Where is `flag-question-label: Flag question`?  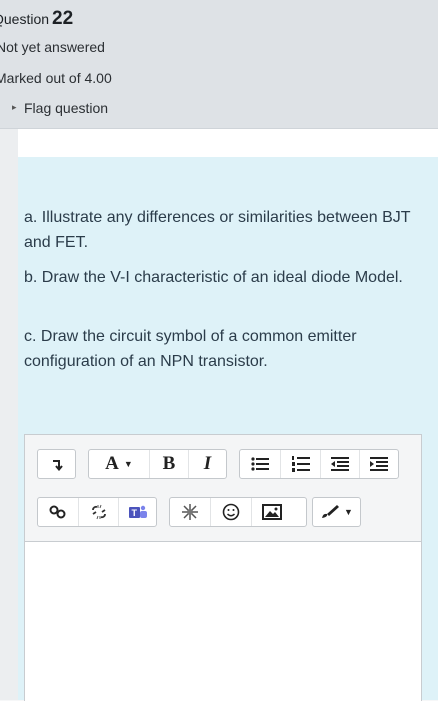
flag-question-label: Flag question is located at coordinates (66, 108).